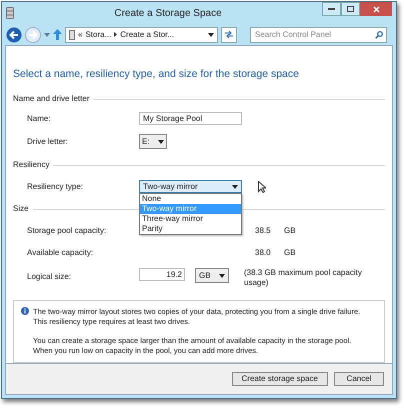  What do you see at coordinates (359, 379) in the screenshot?
I see `cancel-button: Cancel` at bounding box center [359, 379].